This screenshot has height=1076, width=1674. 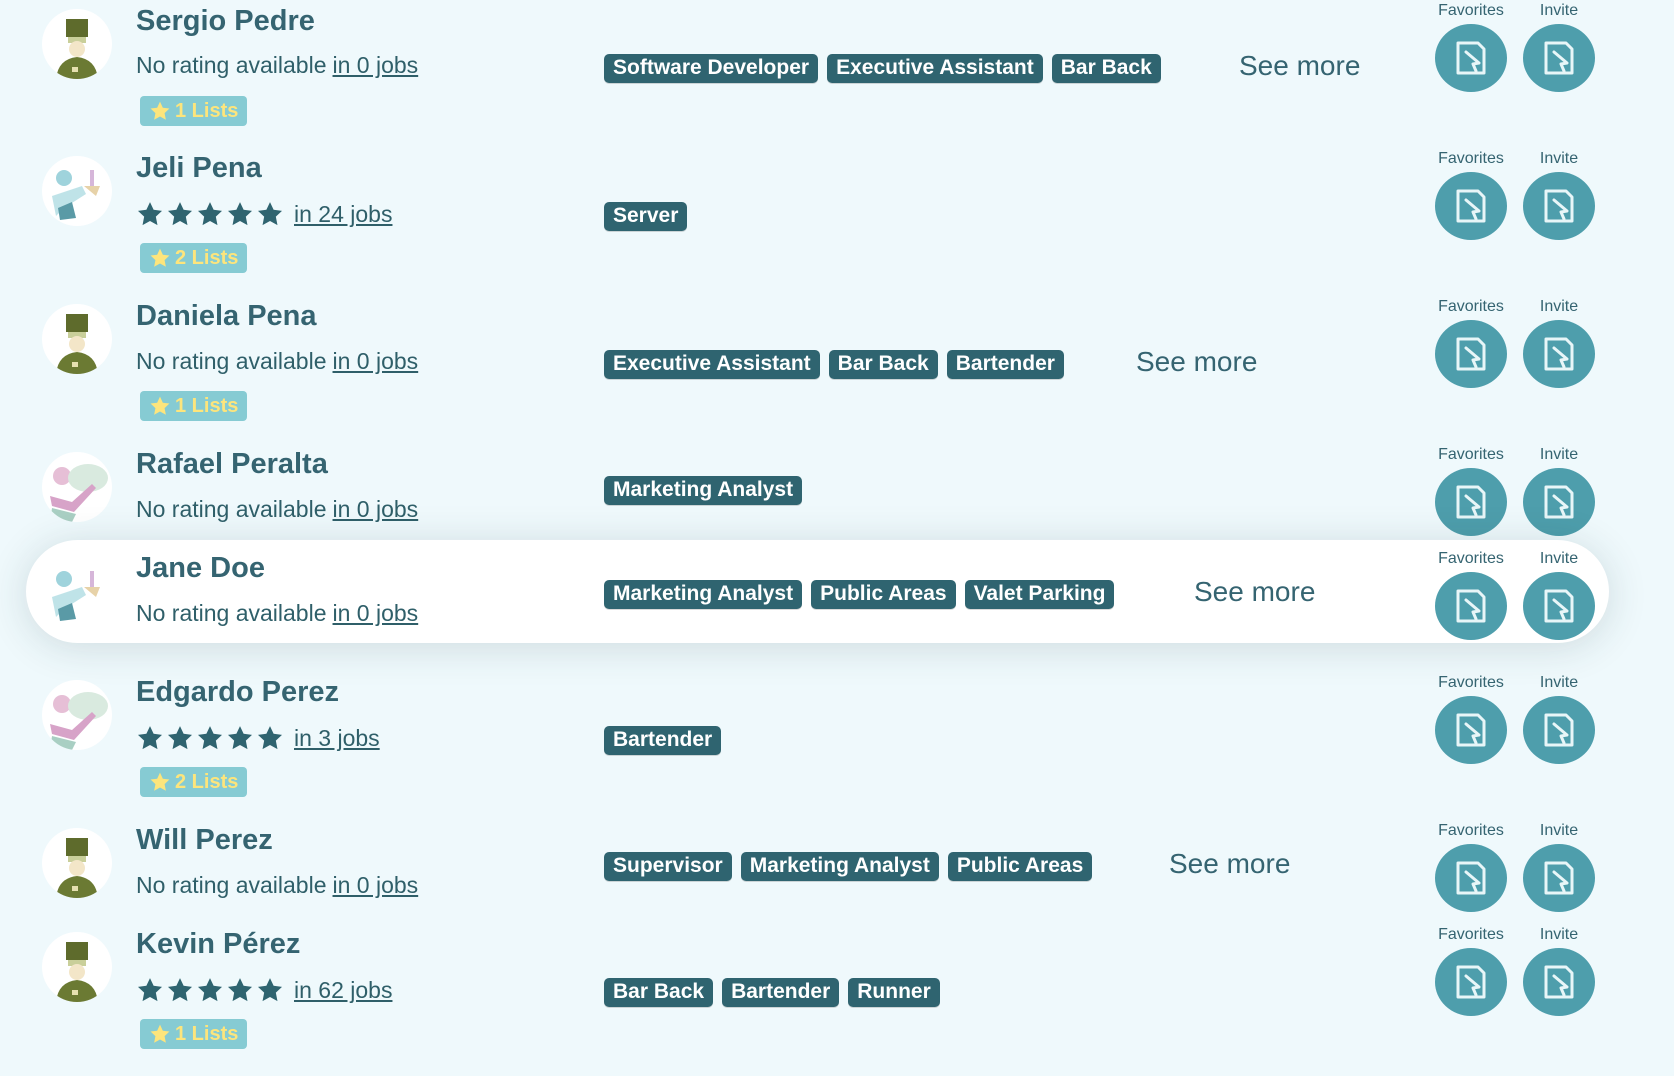 I want to click on role-tag: Server, so click(x=646, y=216).